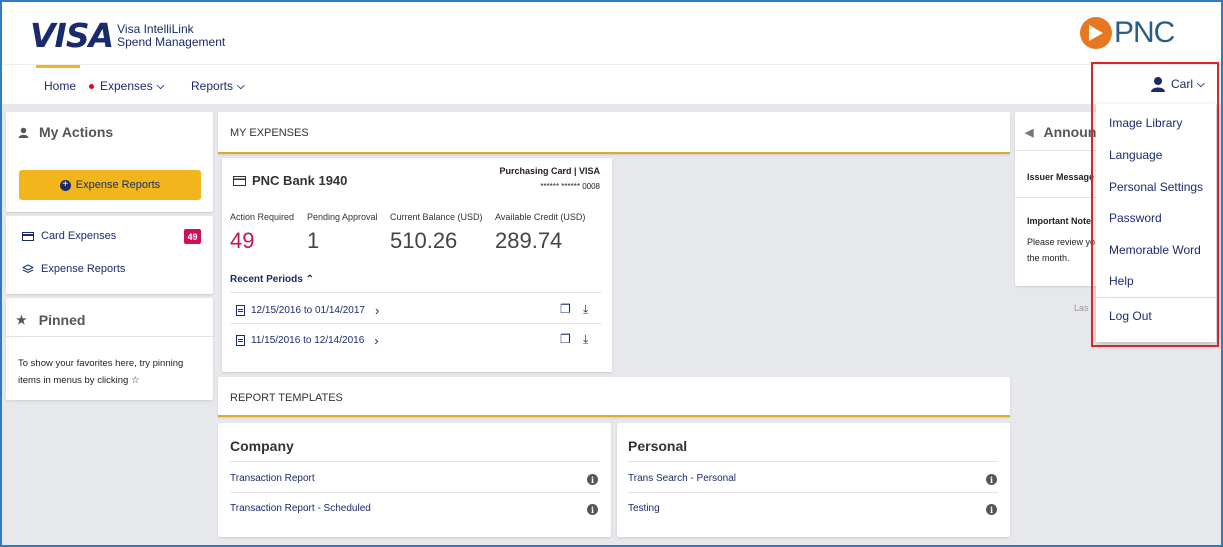 The image size is (1223, 547). What do you see at coordinates (79, 236) in the screenshot?
I see `sidebar-item-label: Card Expenses` at bounding box center [79, 236].